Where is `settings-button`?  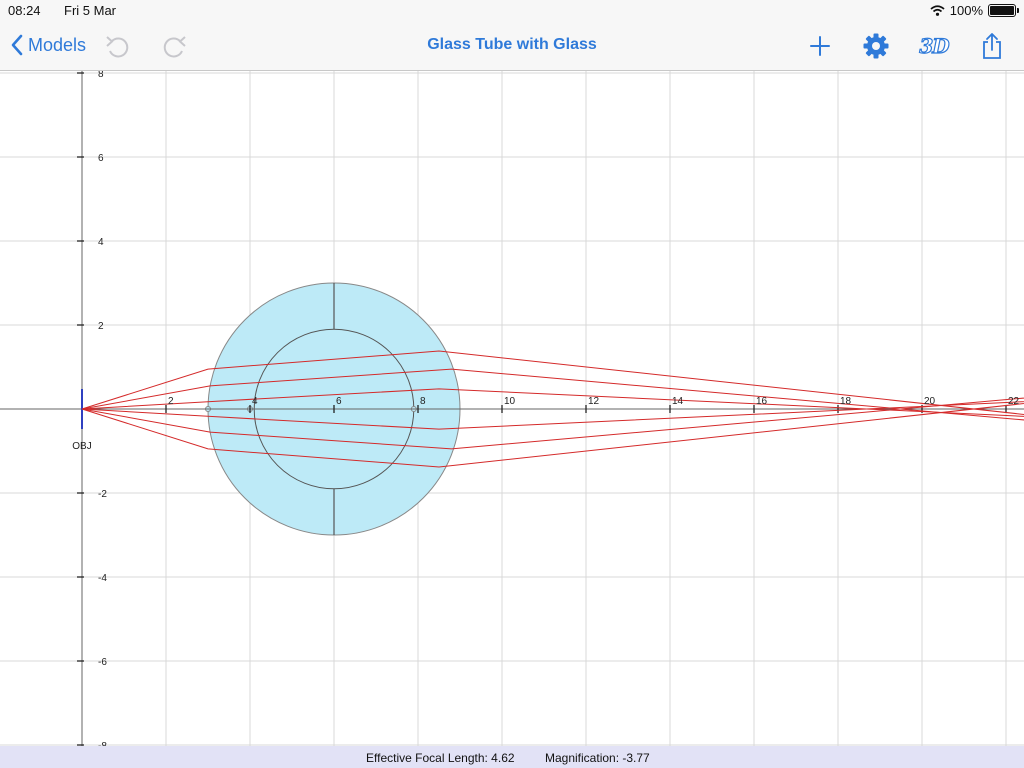 settings-button is located at coordinates (876, 46).